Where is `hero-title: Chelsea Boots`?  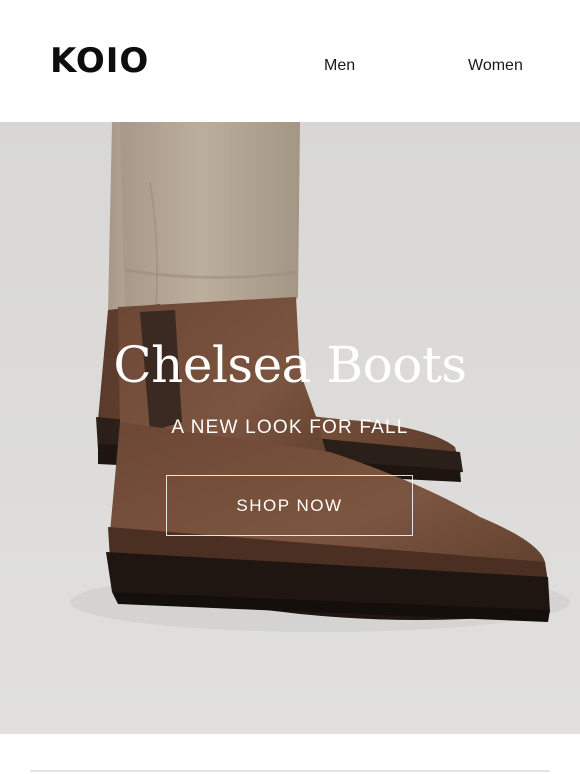
hero-title: Chelsea Boots is located at coordinates (290, 365).